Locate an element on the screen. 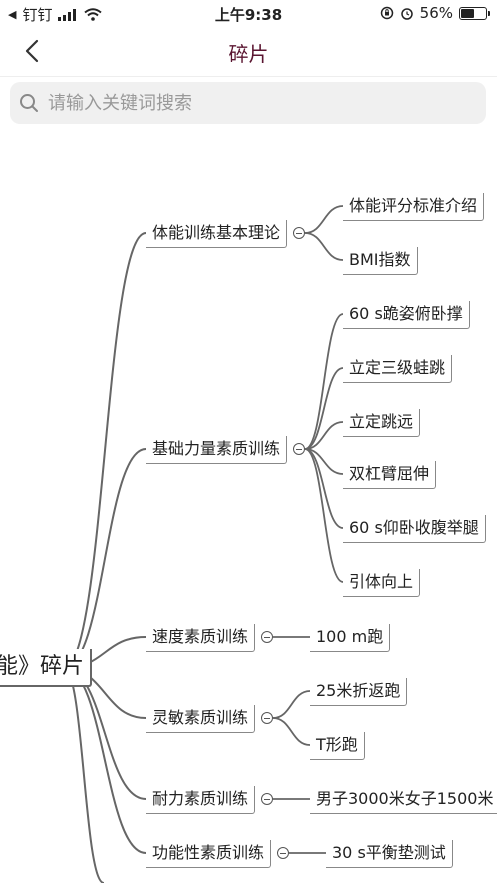 The height and width of the screenshot is (883, 497). status-right: 56% is located at coordinates (435, 13).